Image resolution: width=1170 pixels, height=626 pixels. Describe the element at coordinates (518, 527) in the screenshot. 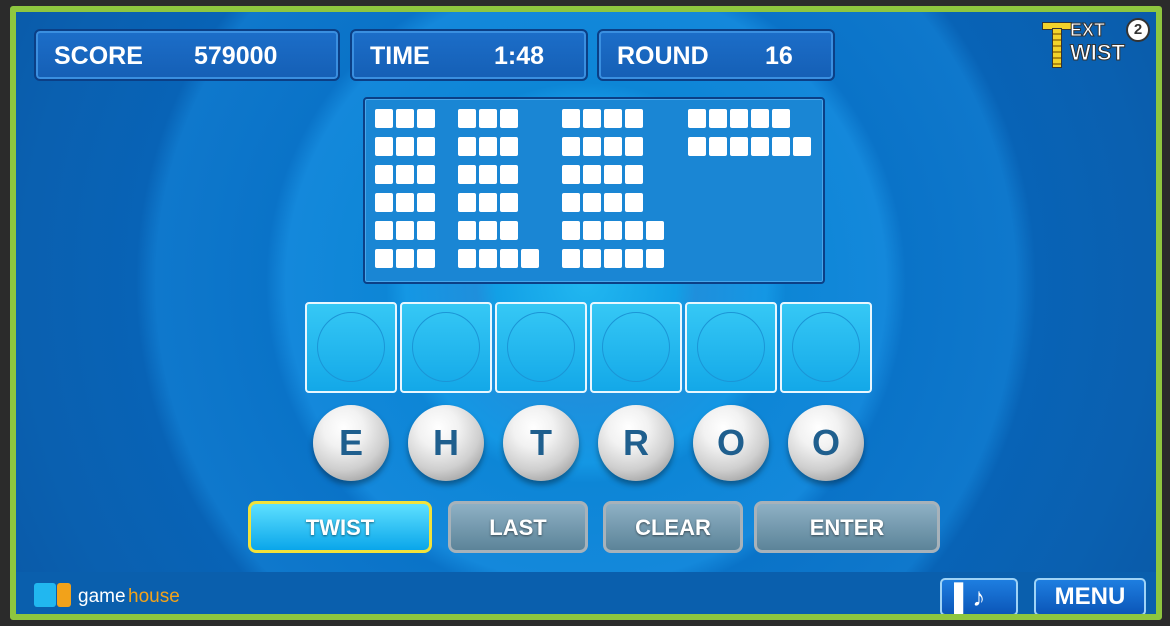

I see `last-button: LAST` at that location.